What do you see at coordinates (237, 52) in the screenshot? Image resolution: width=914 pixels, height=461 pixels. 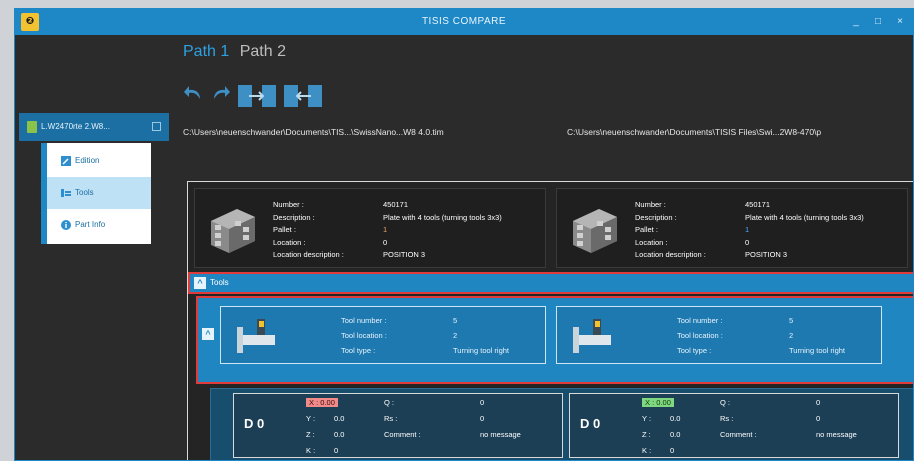 I see `path-tabs: Path 1 Path 2` at bounding box center [237, 52].